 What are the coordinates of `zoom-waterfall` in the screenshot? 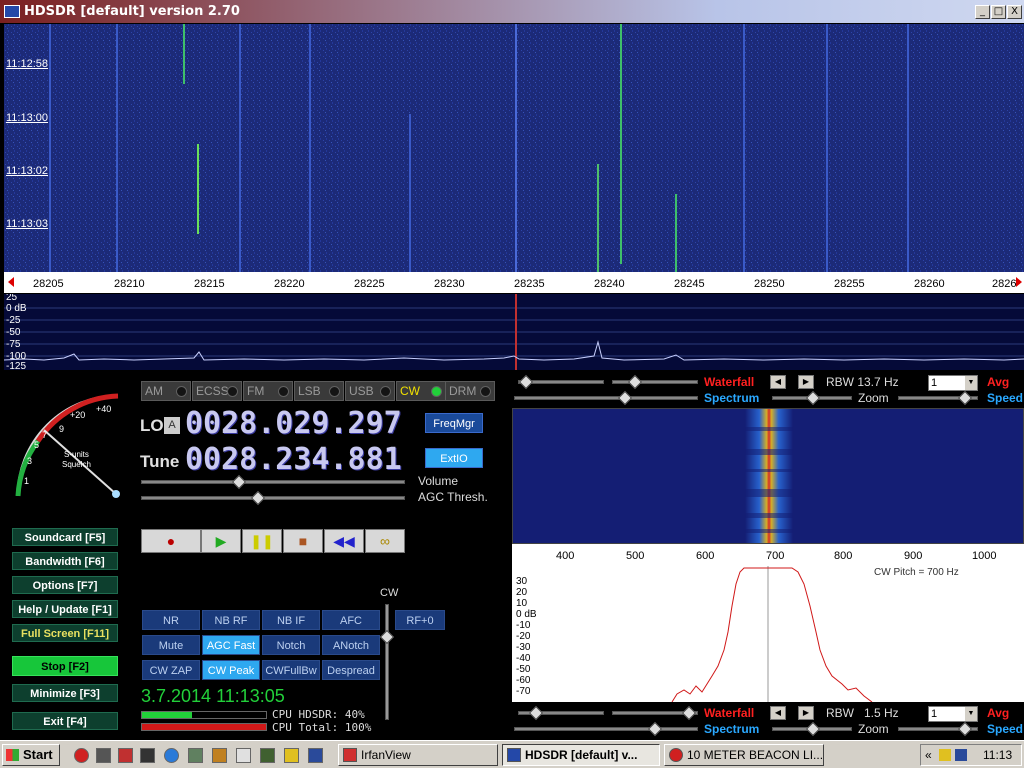 It's located at (768, 476).